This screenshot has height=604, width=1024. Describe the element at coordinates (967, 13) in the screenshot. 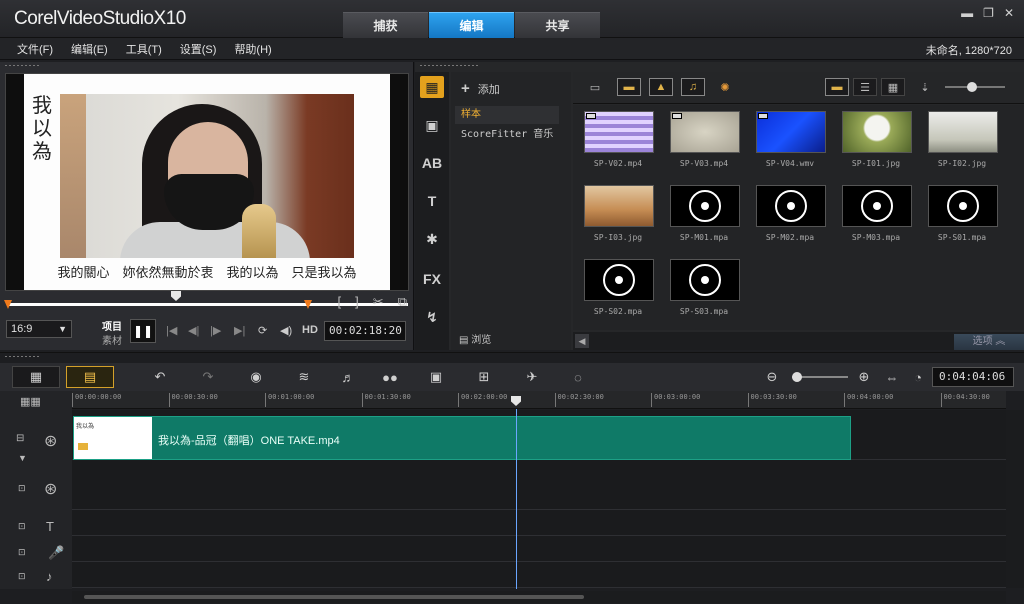

I see `minimize-icon: ▬` at that location.